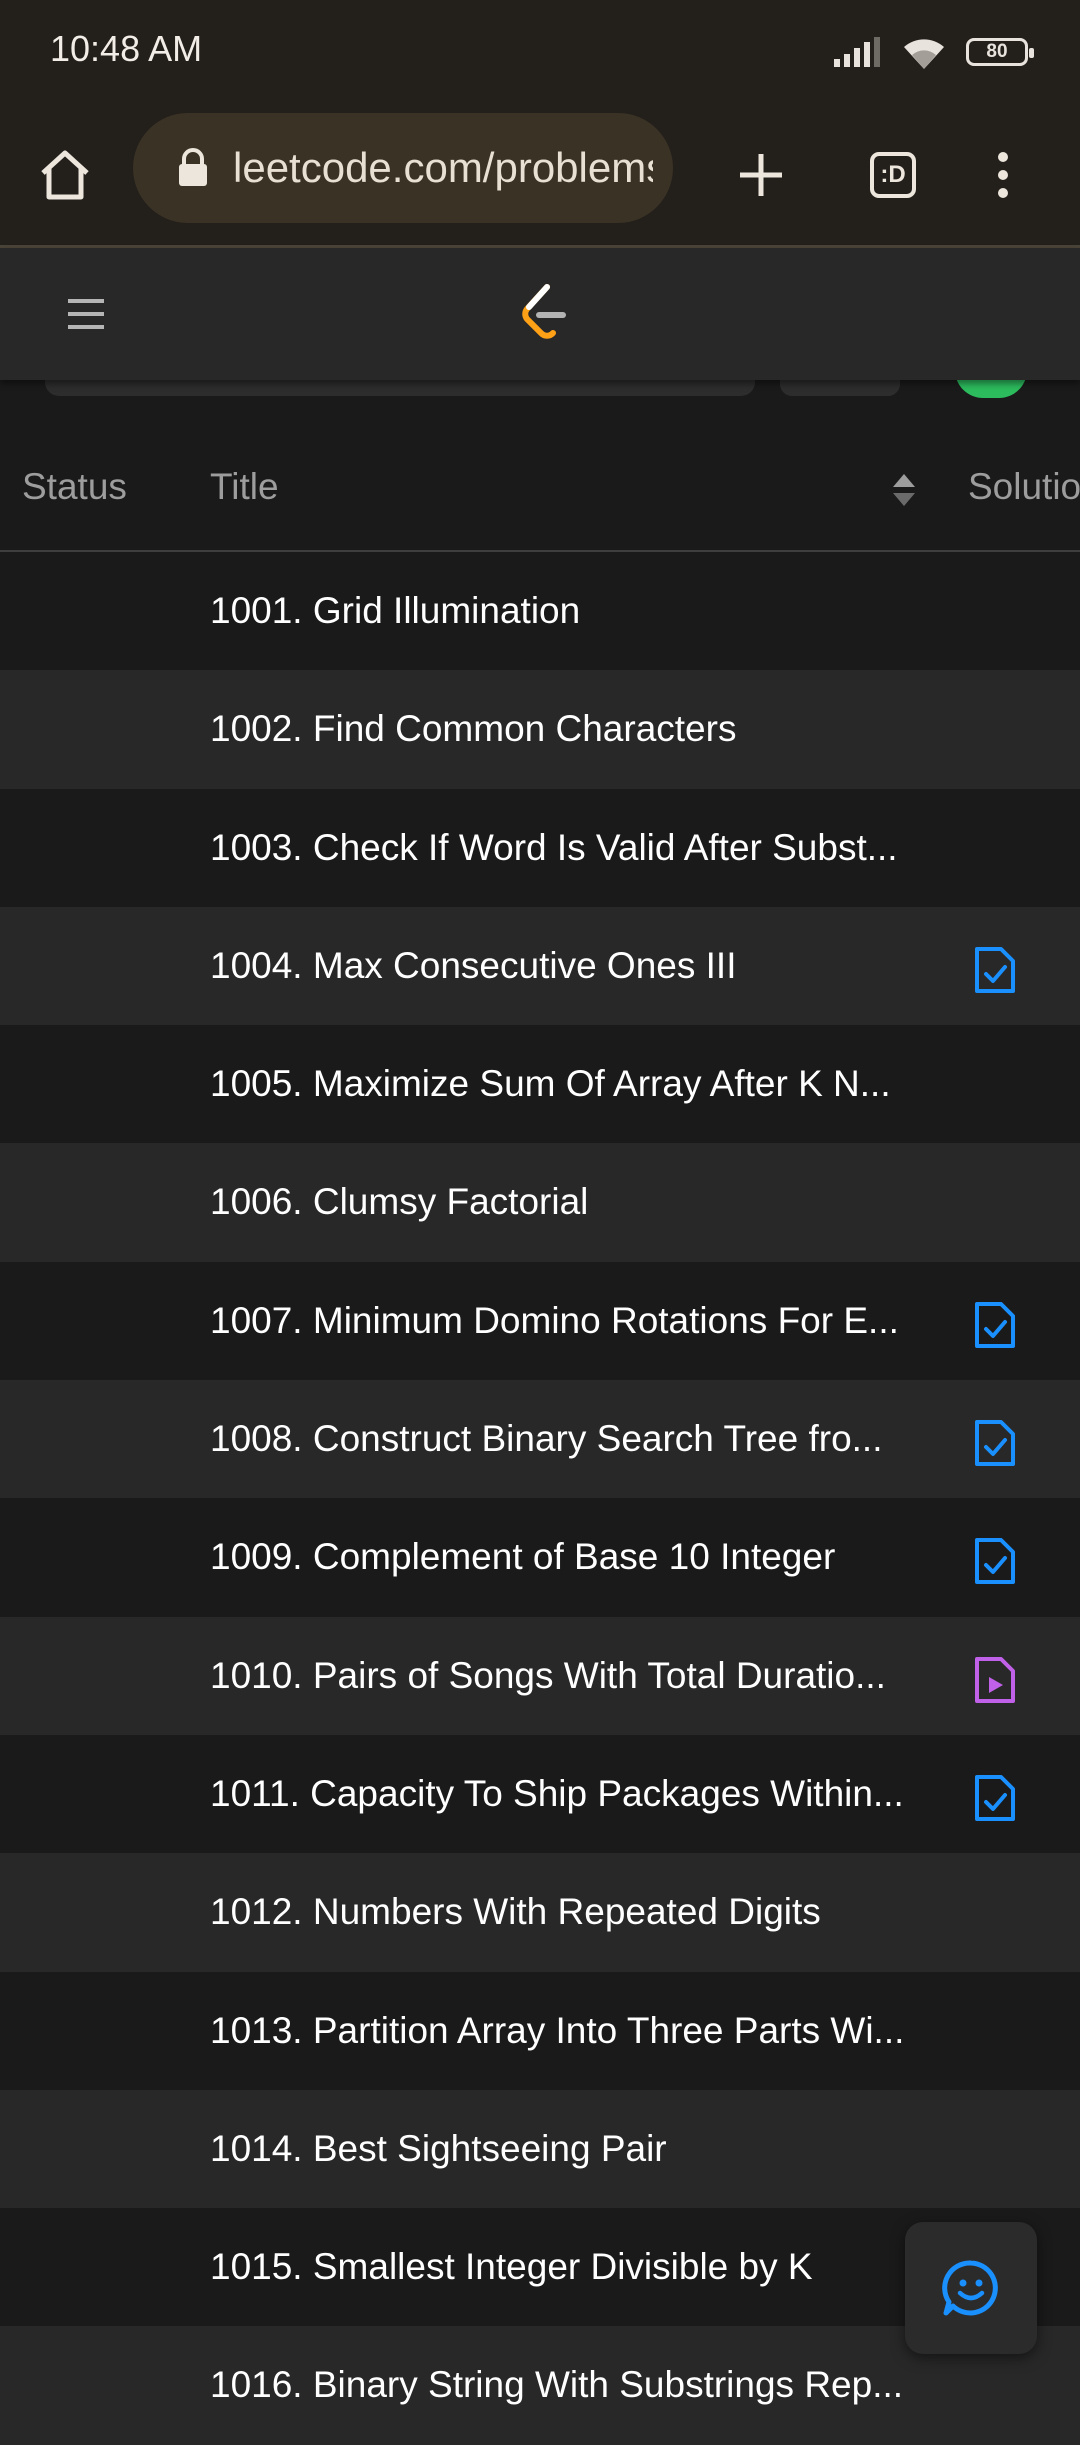  Describe the element at coordinates (570, 729) in the screenshot. I see `problem-title-link: 1002. Find Common Characters` at that location.